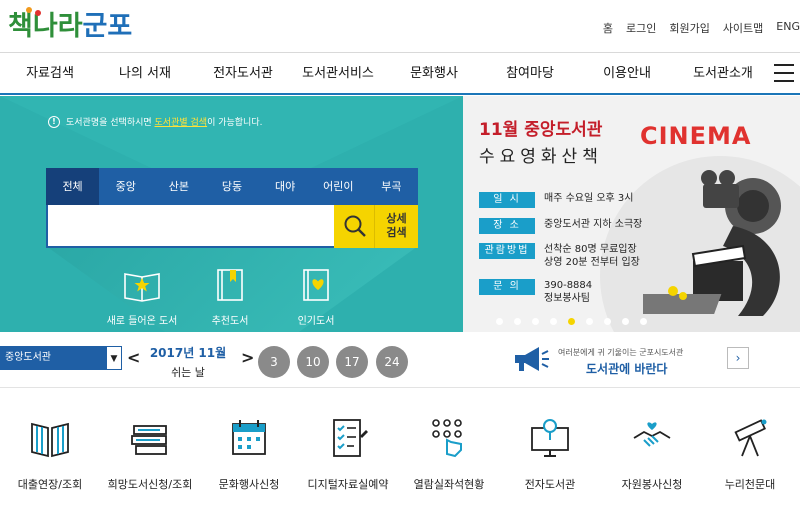 This screenshot has height=523, width=800. What do you see at coordinates (120, 26) in the screenshot?
I see `logo-char: 포` at bounding box center [120, 26].